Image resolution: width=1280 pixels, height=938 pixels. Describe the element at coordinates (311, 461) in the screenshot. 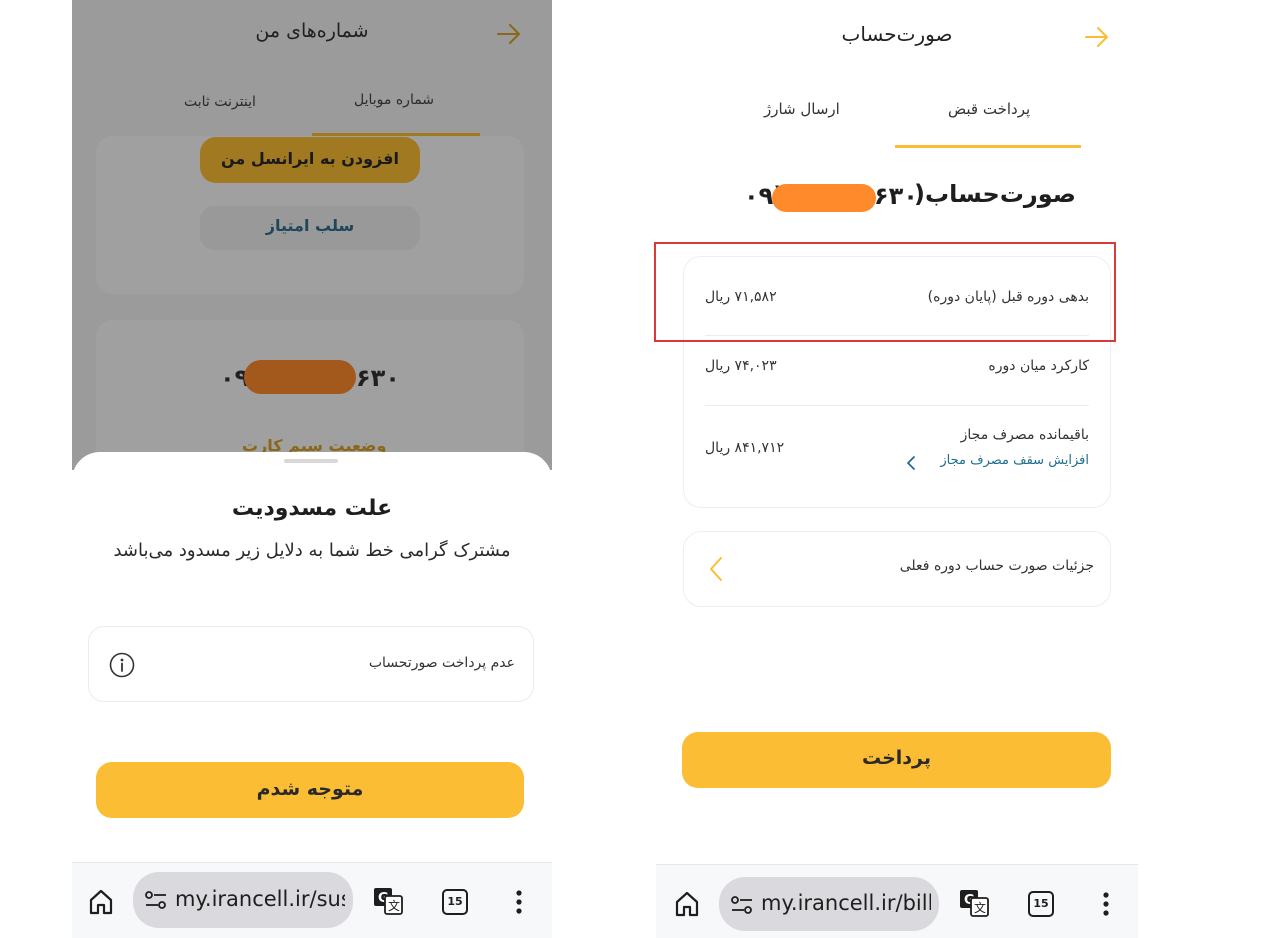

I see `sheet-drag-handle` at that location.